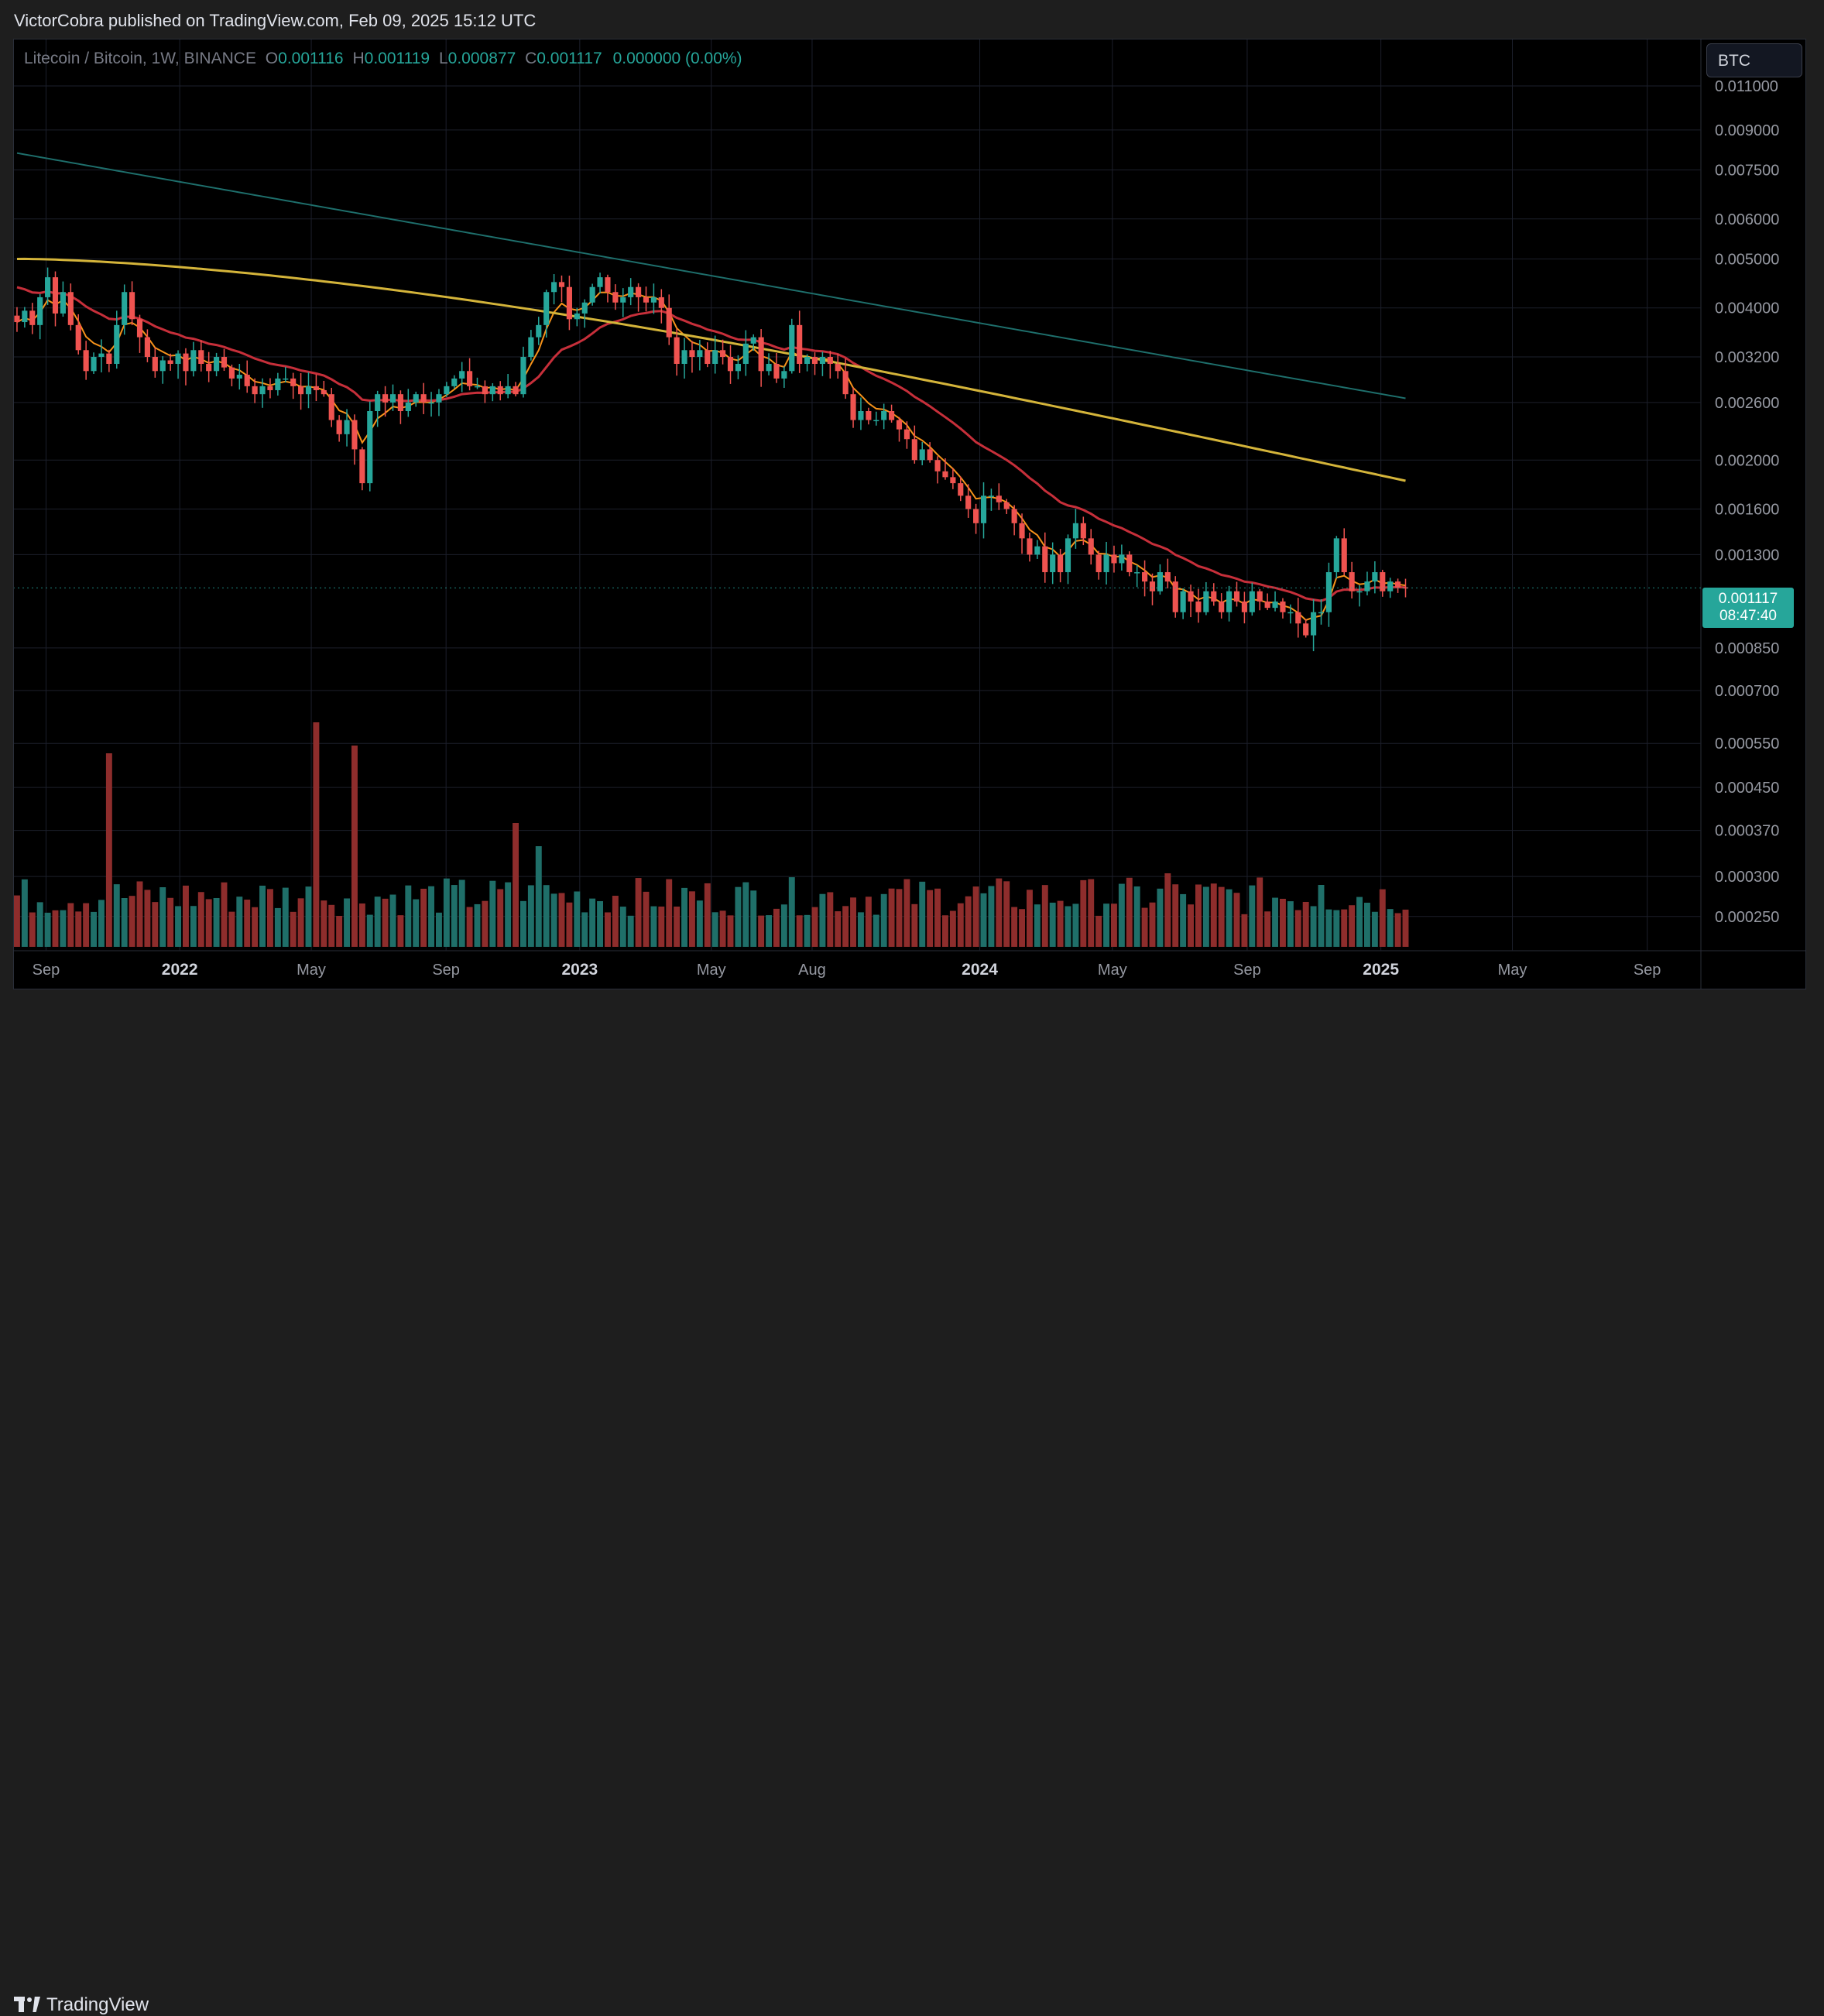 The image size is (1824, 2016). I want to click on price-tick-label: 0.000250, so click(1747, 917).